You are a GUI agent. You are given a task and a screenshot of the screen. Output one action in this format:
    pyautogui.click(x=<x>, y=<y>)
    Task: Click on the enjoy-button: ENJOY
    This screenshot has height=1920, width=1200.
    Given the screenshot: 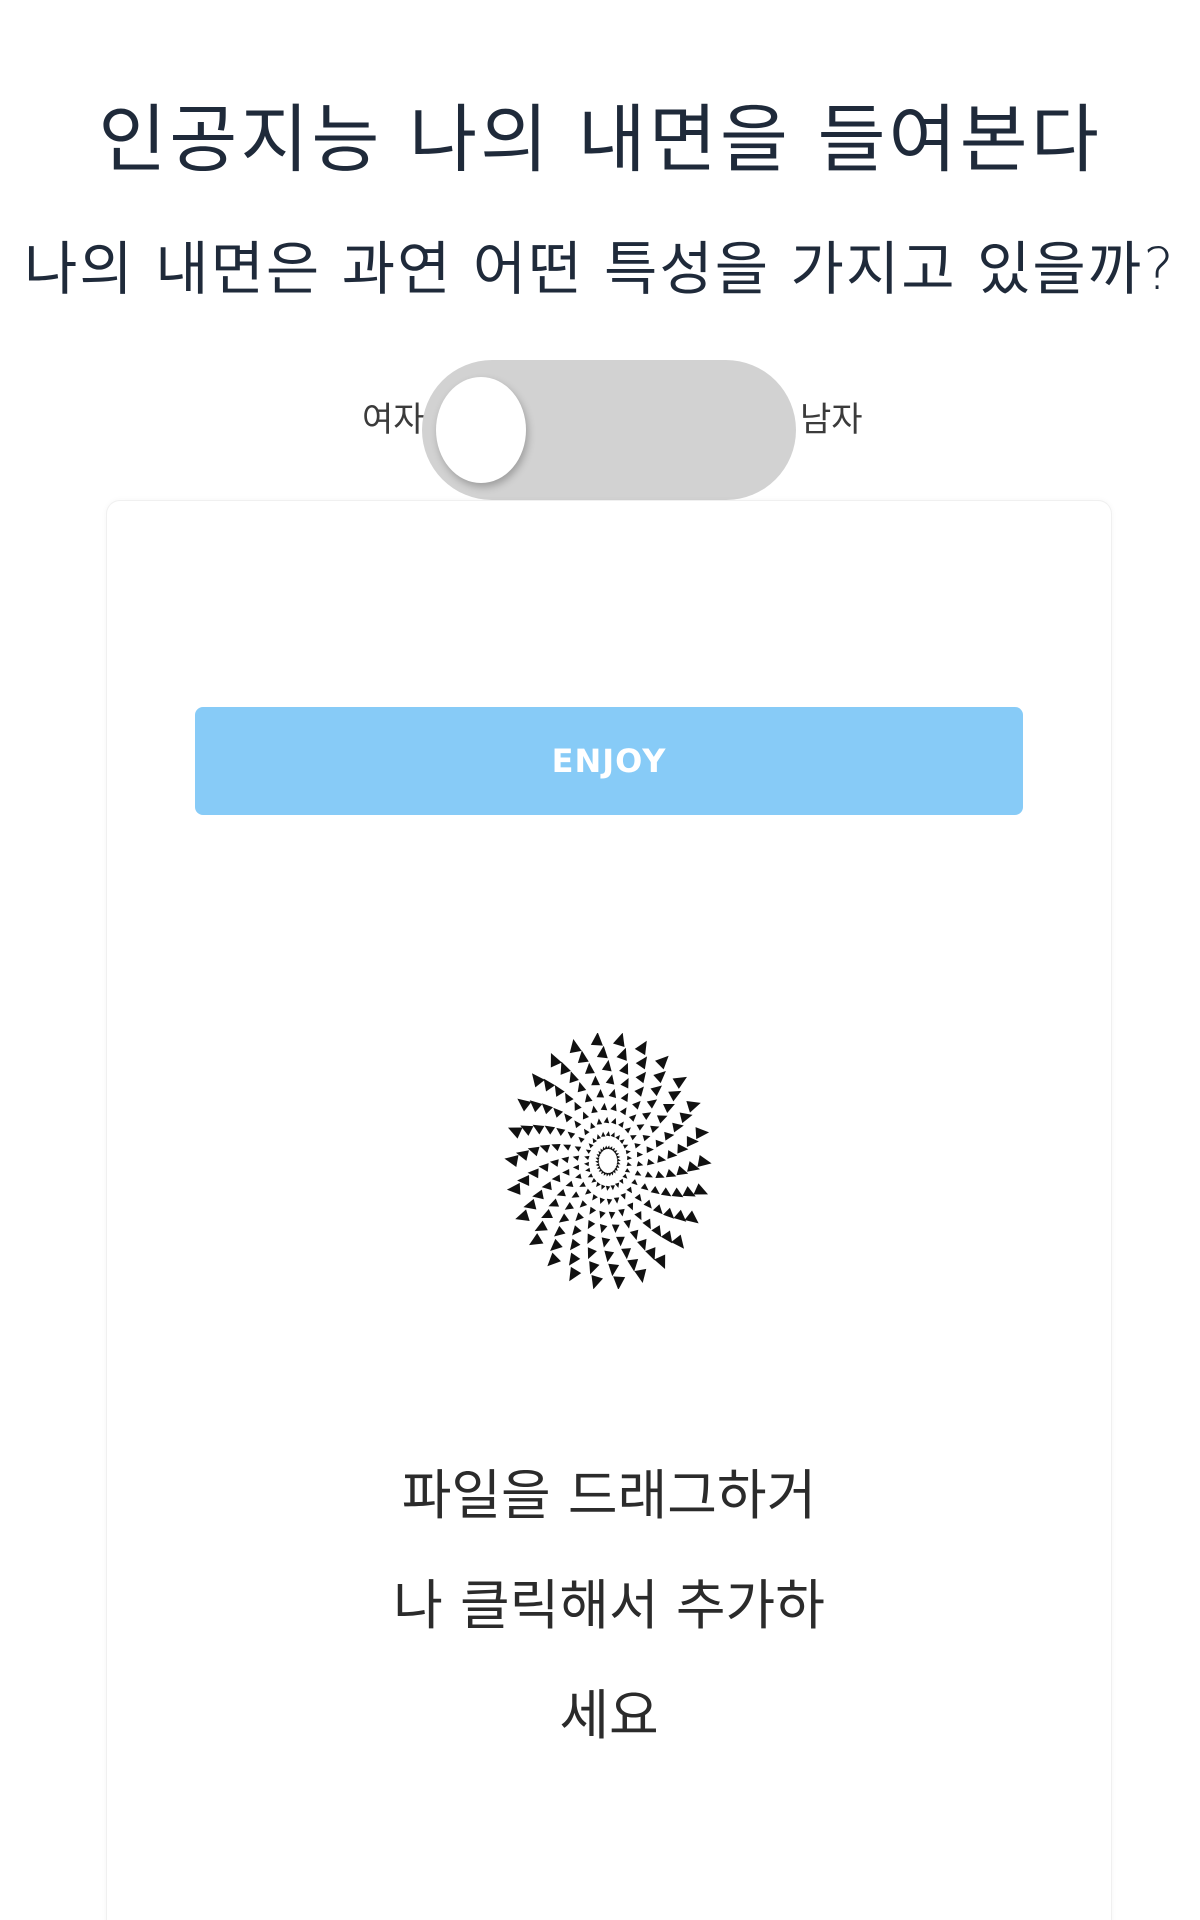 What is the action you would take?
    pyautogui.click(x=609, y=761)
    